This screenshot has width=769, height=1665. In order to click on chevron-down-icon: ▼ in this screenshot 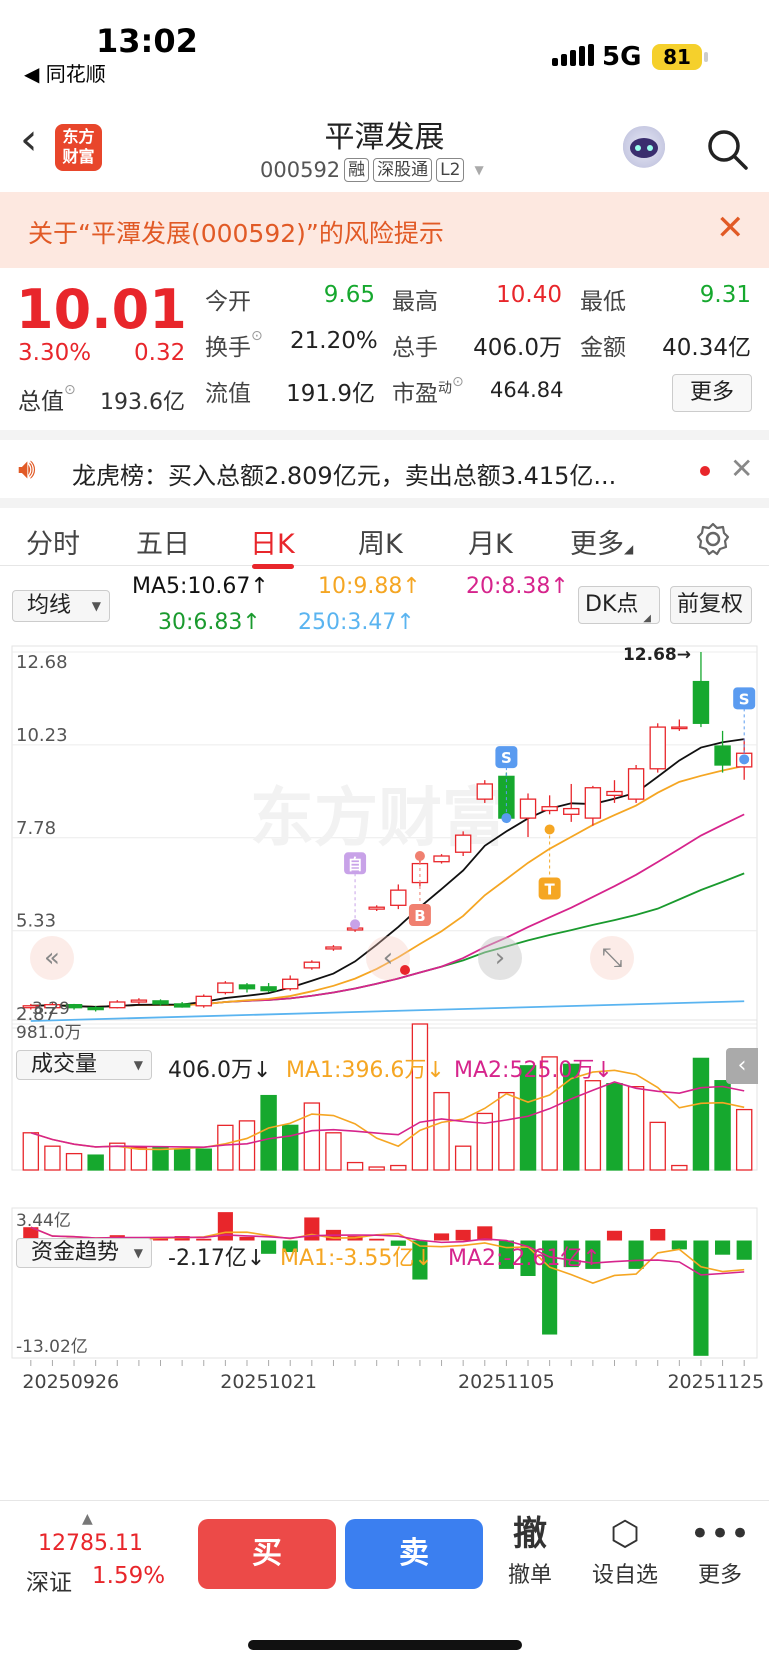, I will do `click(479, 170)`.